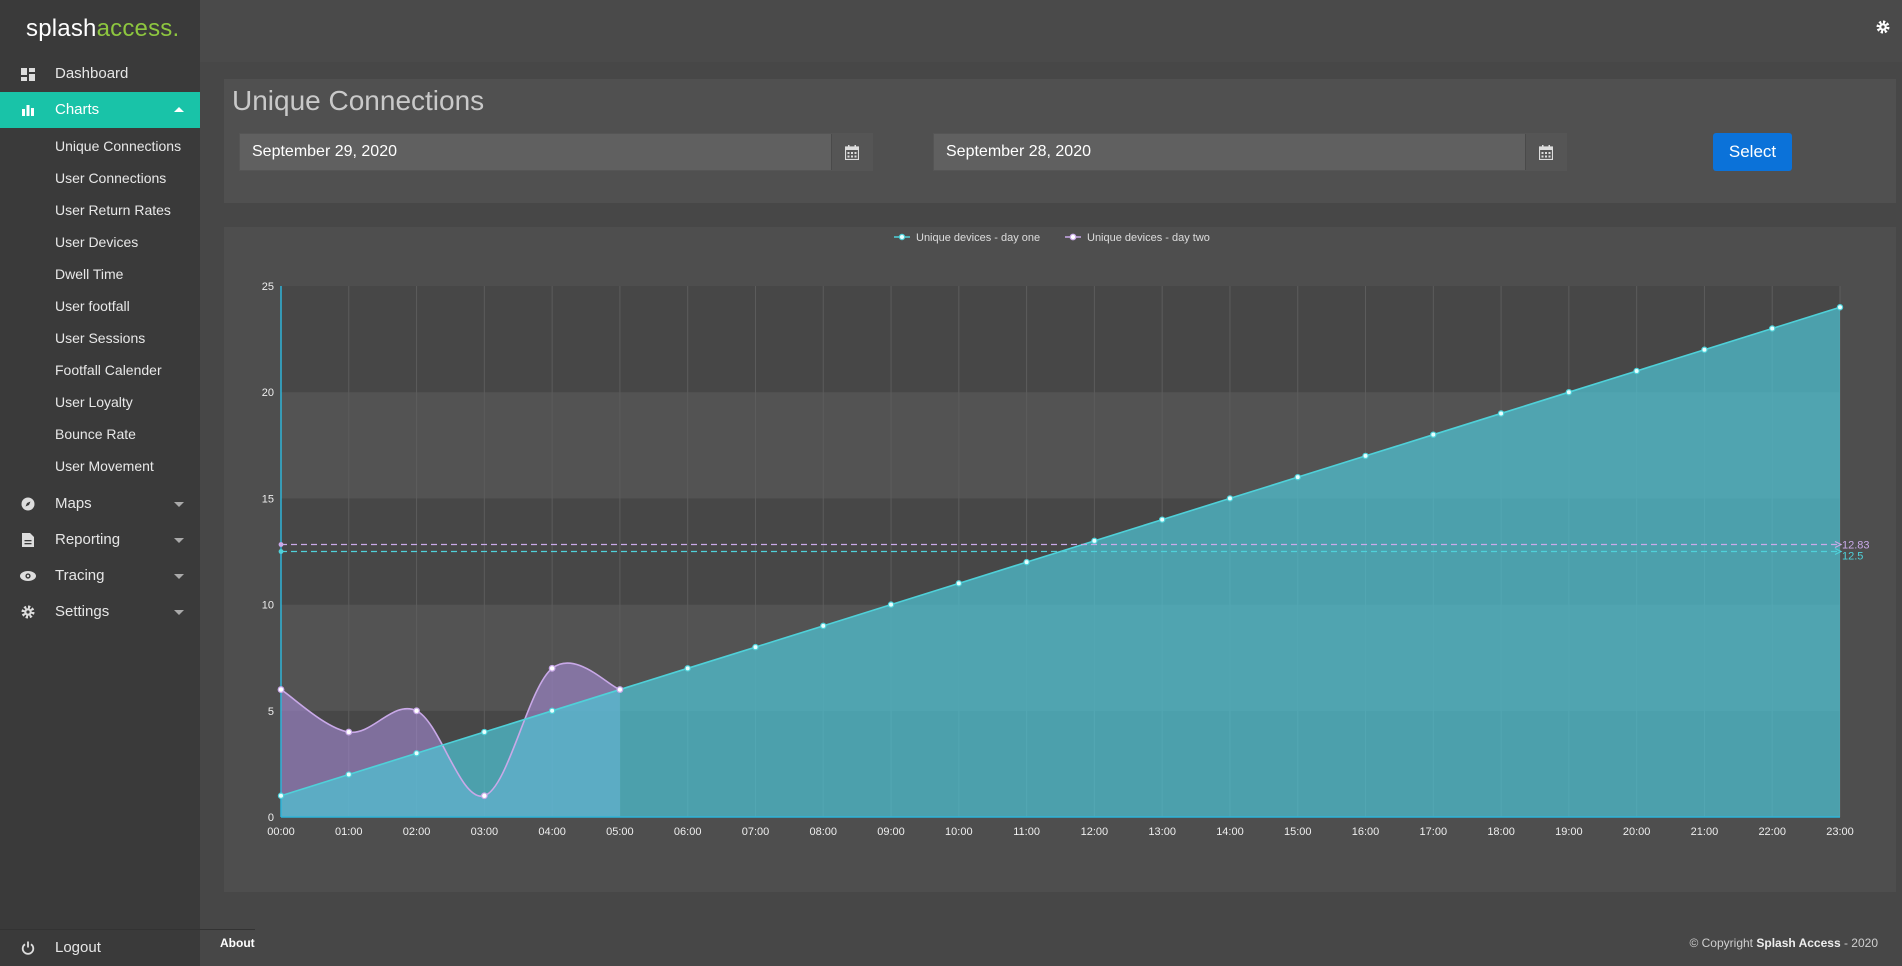  I want to click on x-tick-label: 07:00, so click(756, 832).